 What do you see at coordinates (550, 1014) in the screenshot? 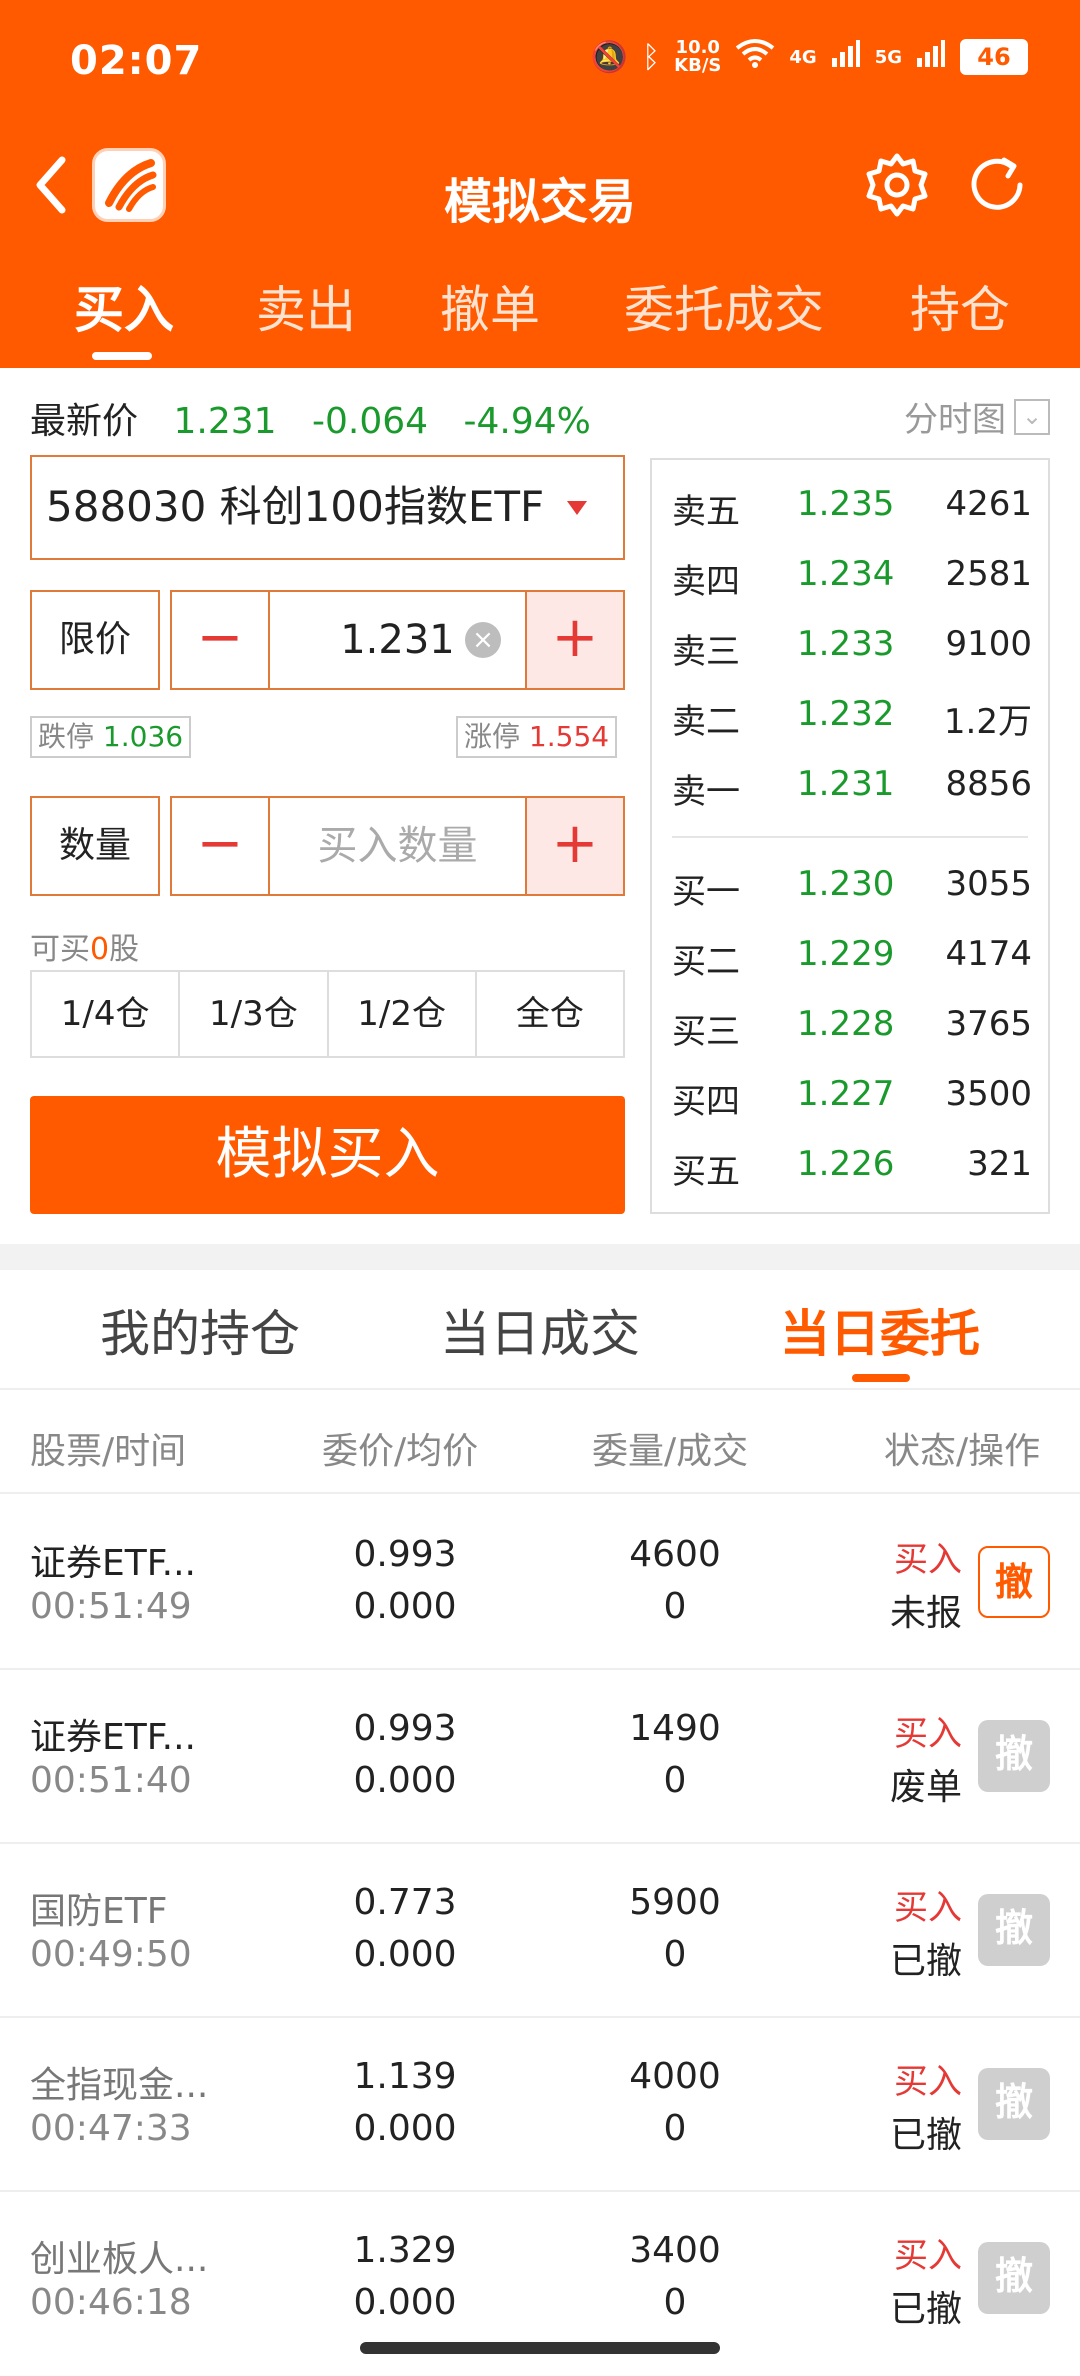
I see `portion-full-button: 全仓` at bounding box center [550, 1014].